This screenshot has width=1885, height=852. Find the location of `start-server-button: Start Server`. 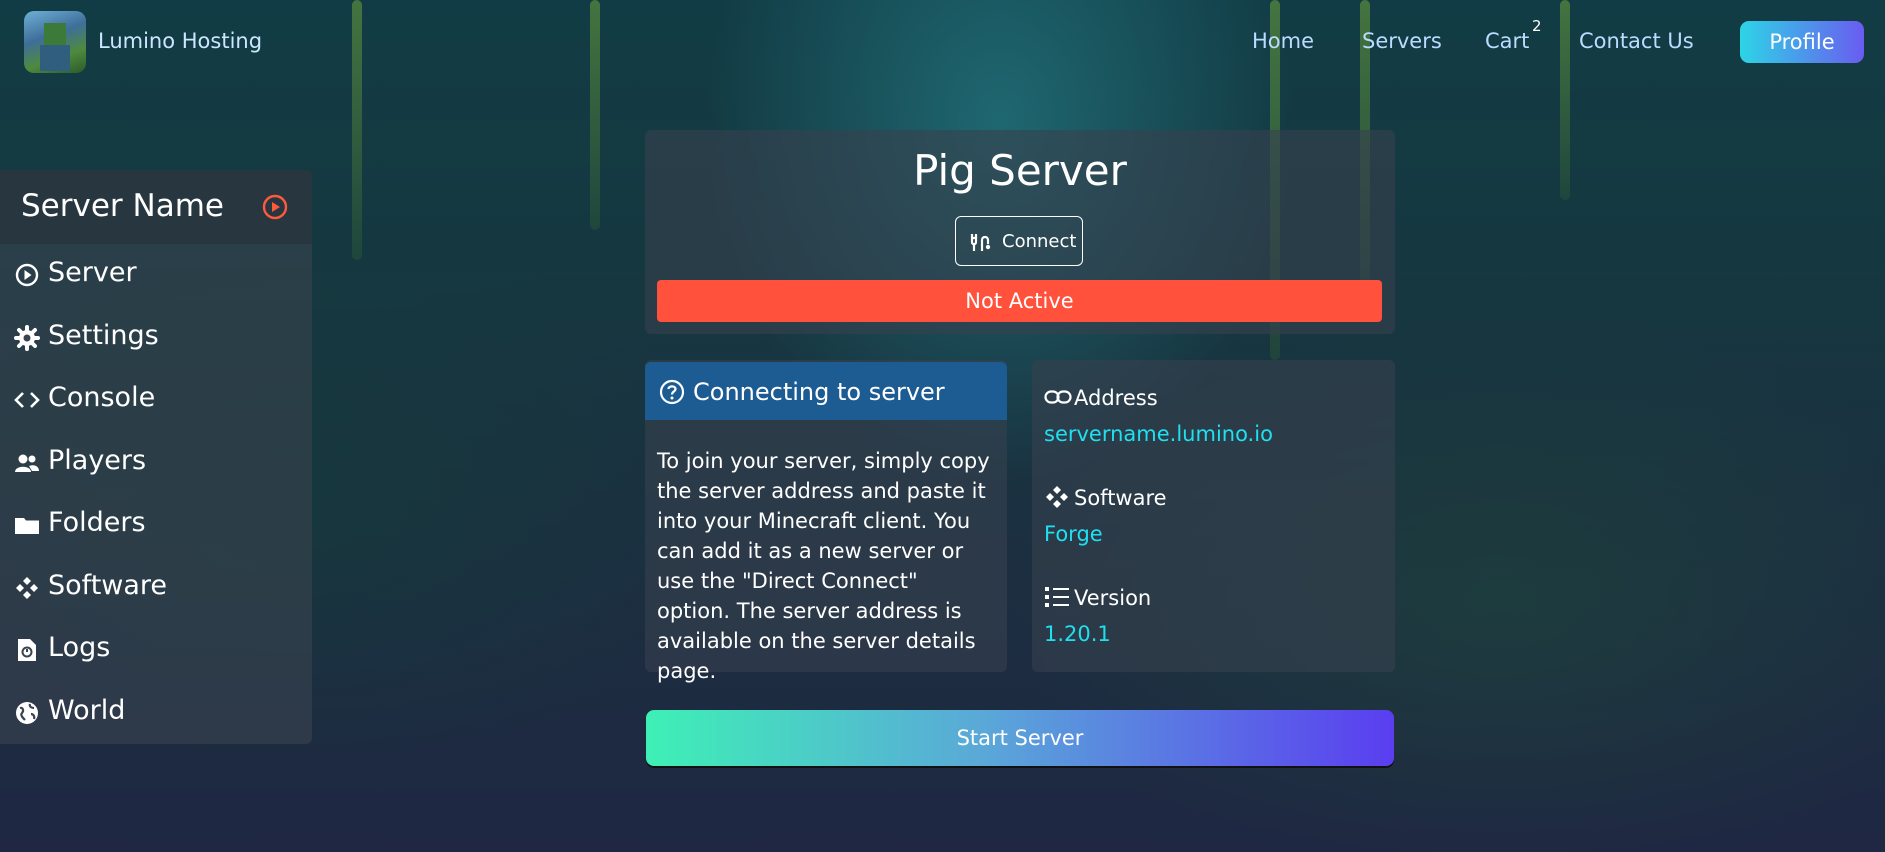

start-server-button: Start Server is located at coordinates (1020, 738).